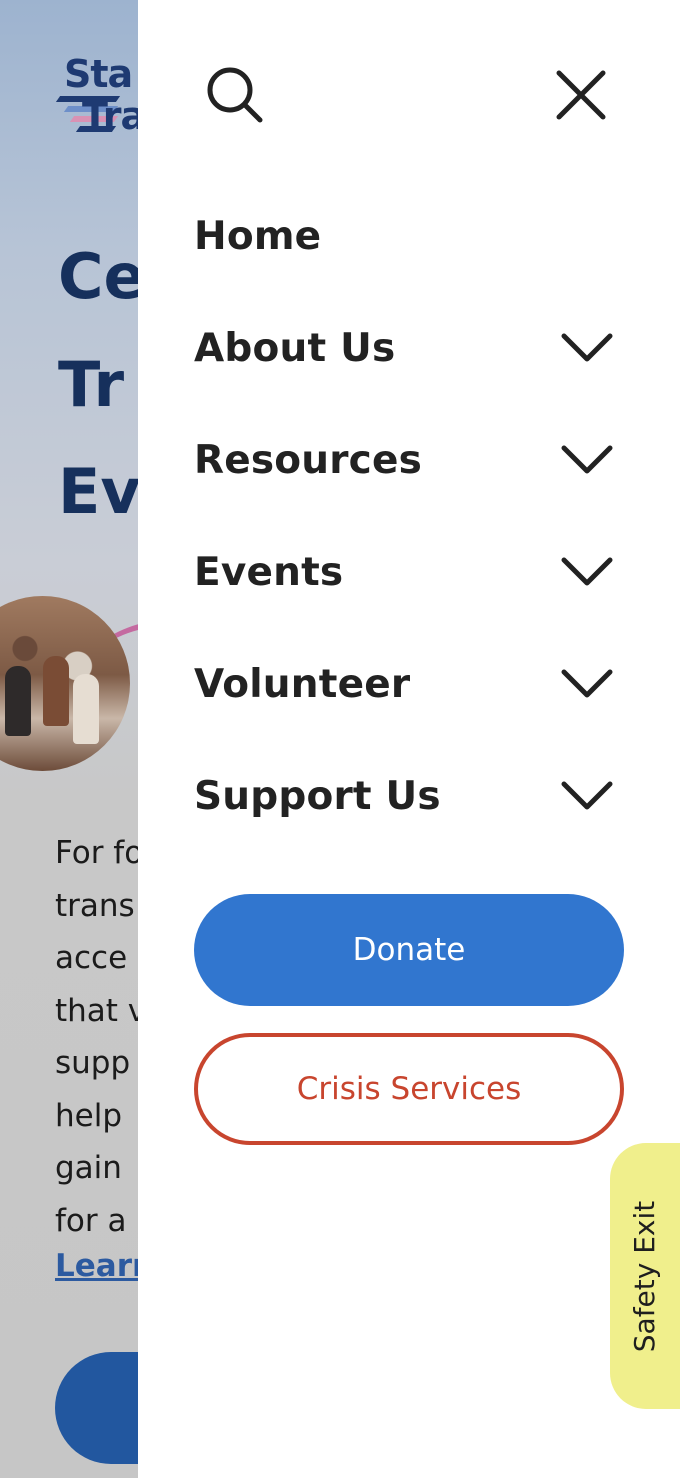 The height and width of the screenshot is (1478, 680). I want to click on nav-item-label: Volunteer, so click(302, 684).